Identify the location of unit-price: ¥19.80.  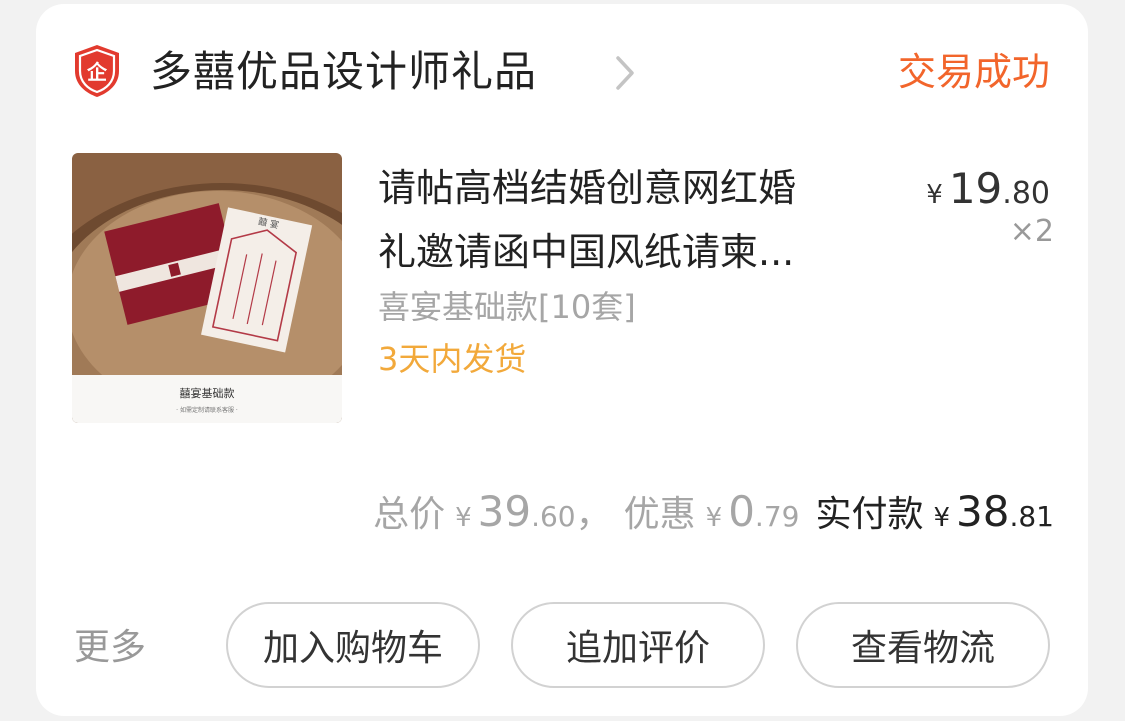
(988, 188).